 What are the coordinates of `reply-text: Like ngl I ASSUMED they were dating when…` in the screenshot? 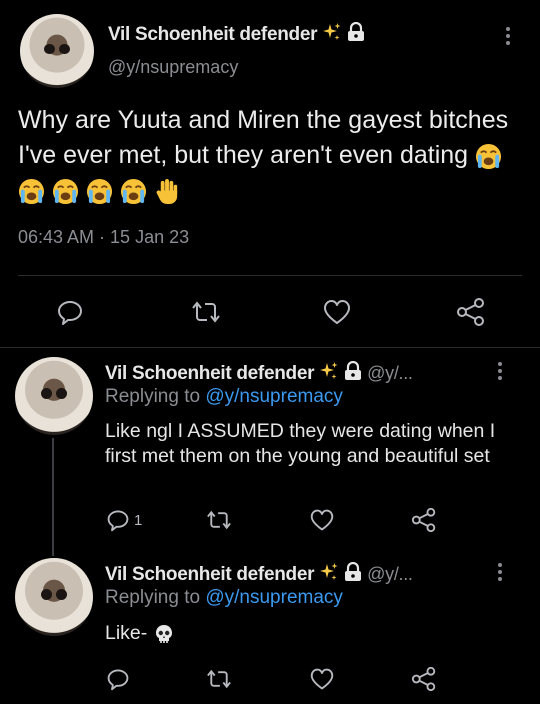 It's located at (300, 443).